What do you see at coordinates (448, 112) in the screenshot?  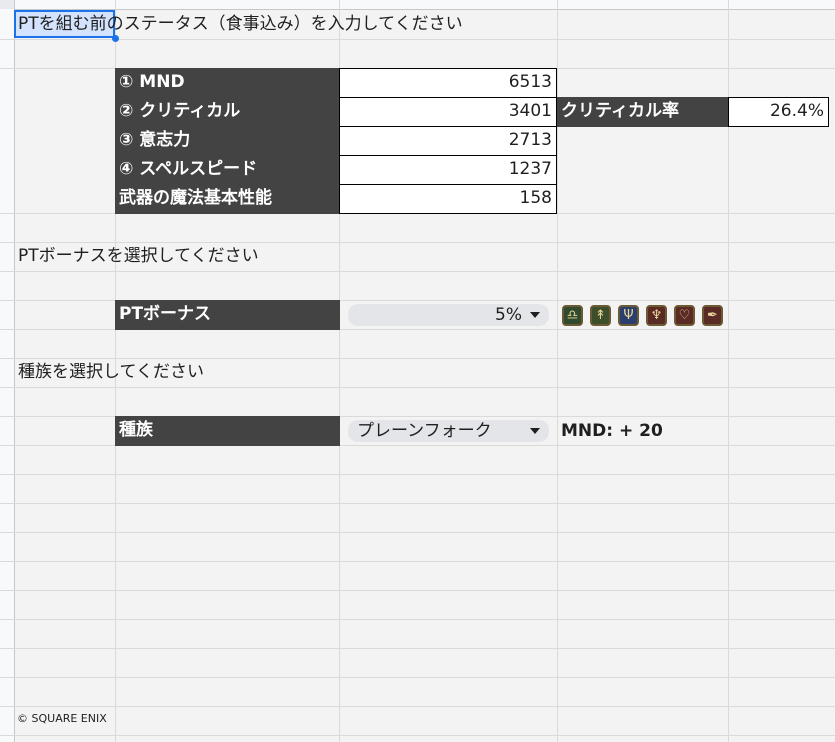 I see `stat-value-critical: 3401` at bounding box center [448, 112].